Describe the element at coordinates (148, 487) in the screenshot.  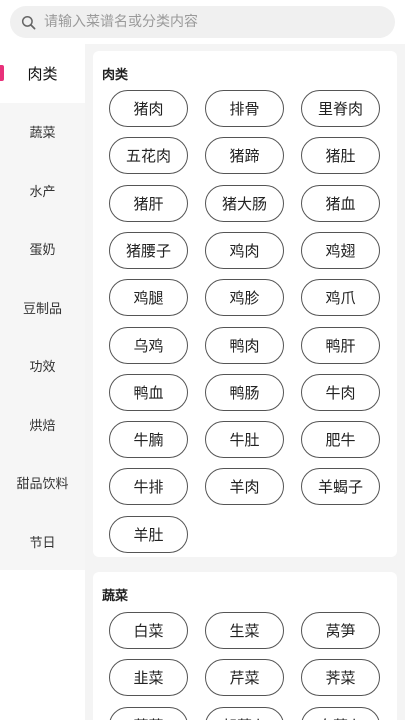
I see `category-tag: 牛排` at that location.